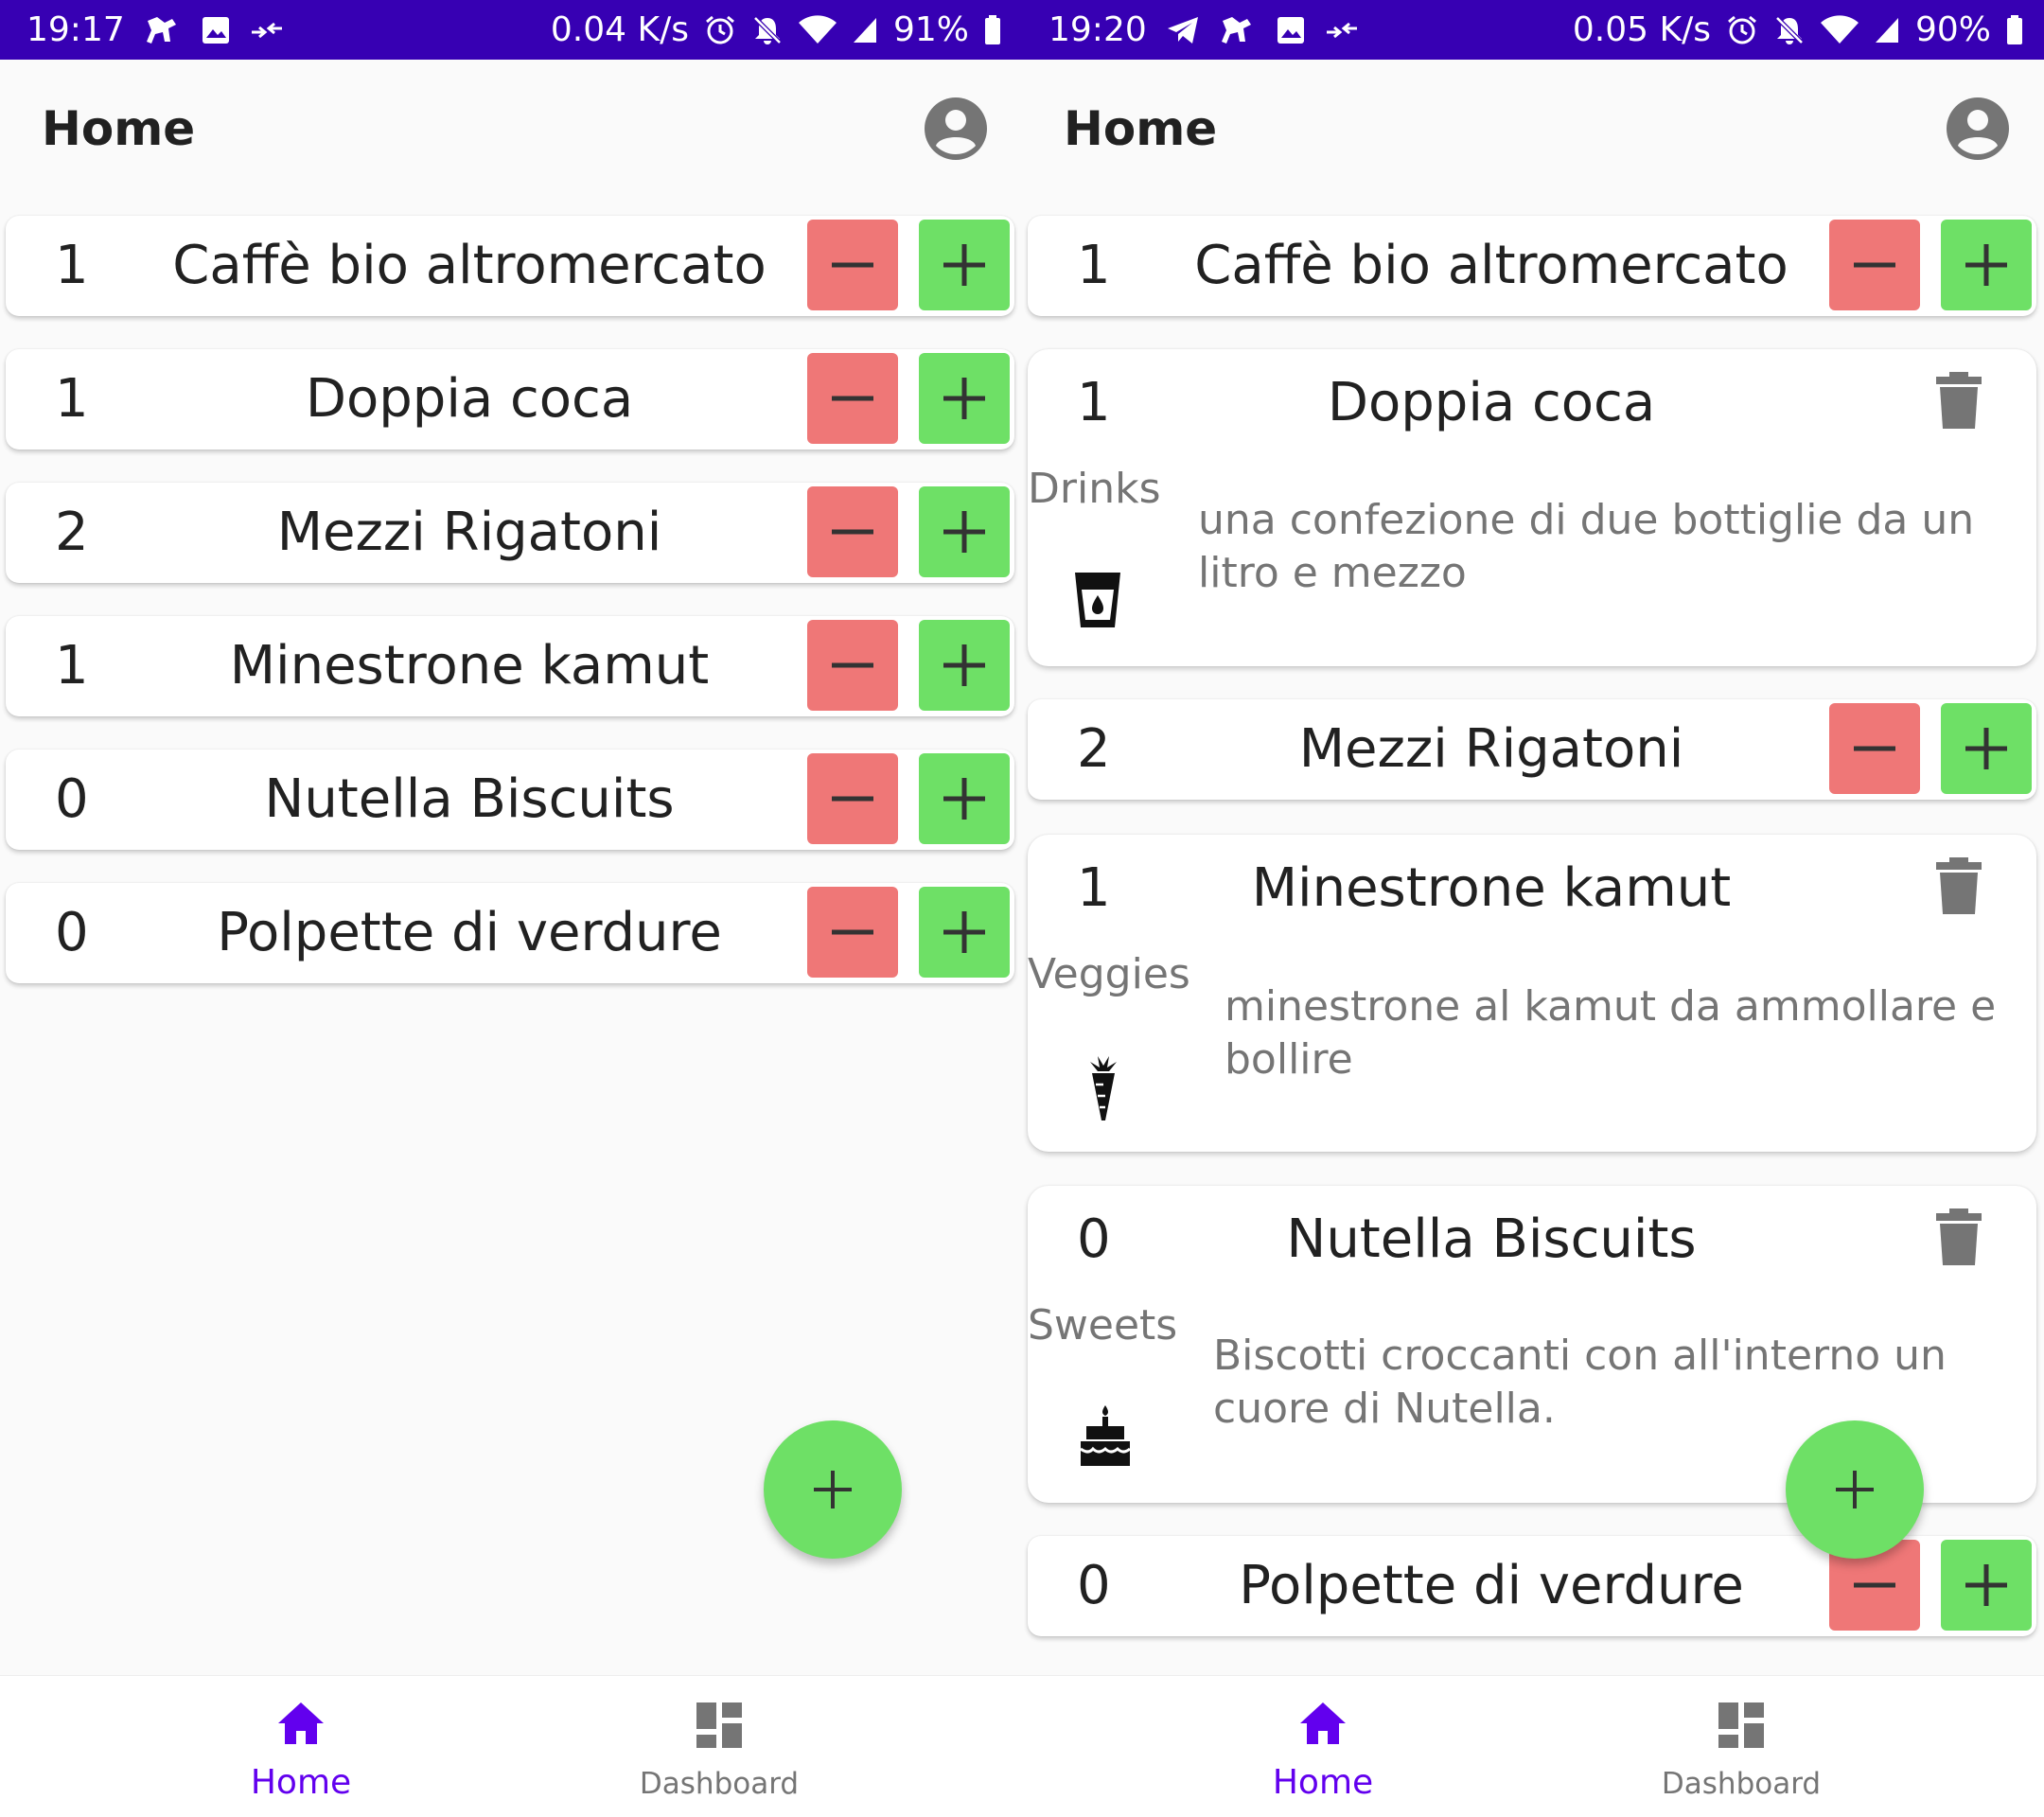  Describe the element at coordinates (992, 30) in the screenshot. I see `battery-icon` at that location.